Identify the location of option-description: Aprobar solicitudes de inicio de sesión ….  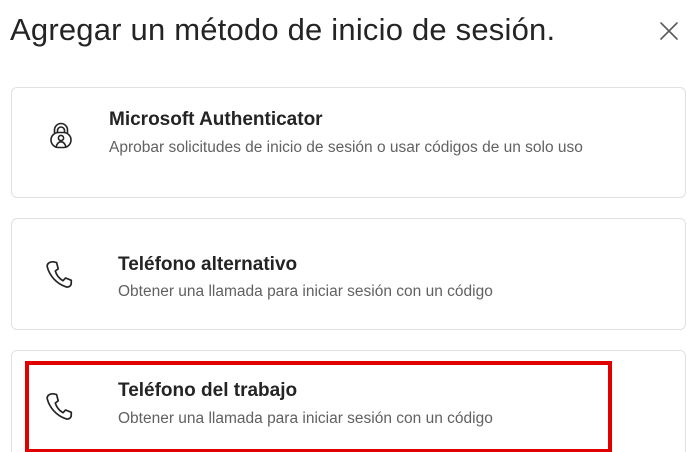
(346, 147).